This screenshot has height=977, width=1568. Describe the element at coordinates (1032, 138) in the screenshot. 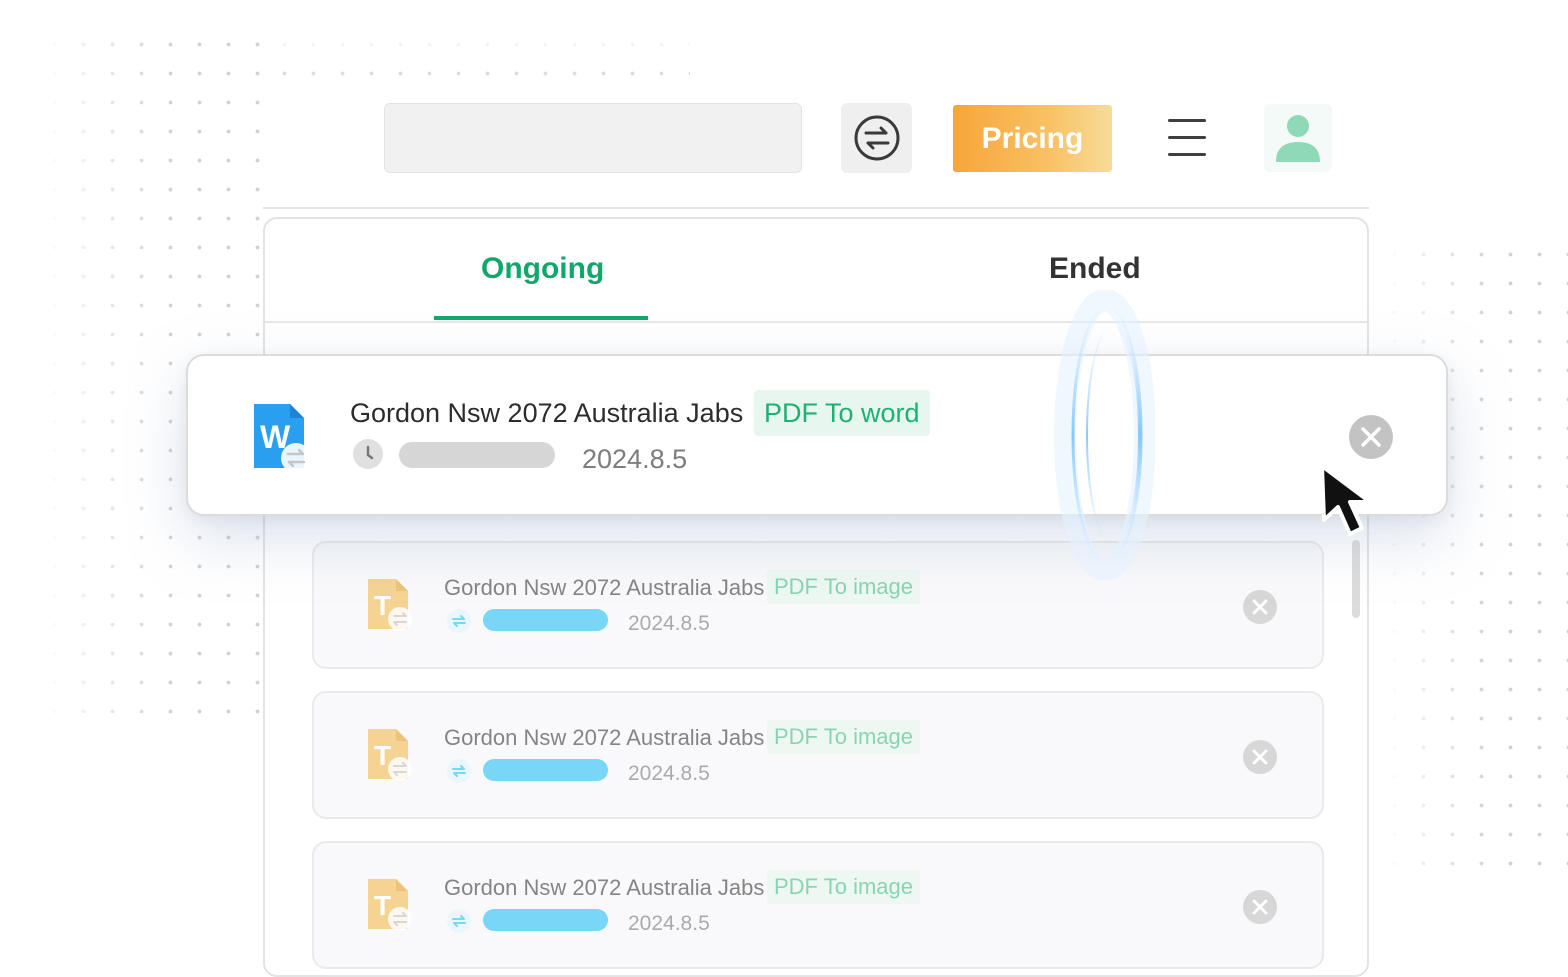

I see `pricing-button: Pricing` at that location.